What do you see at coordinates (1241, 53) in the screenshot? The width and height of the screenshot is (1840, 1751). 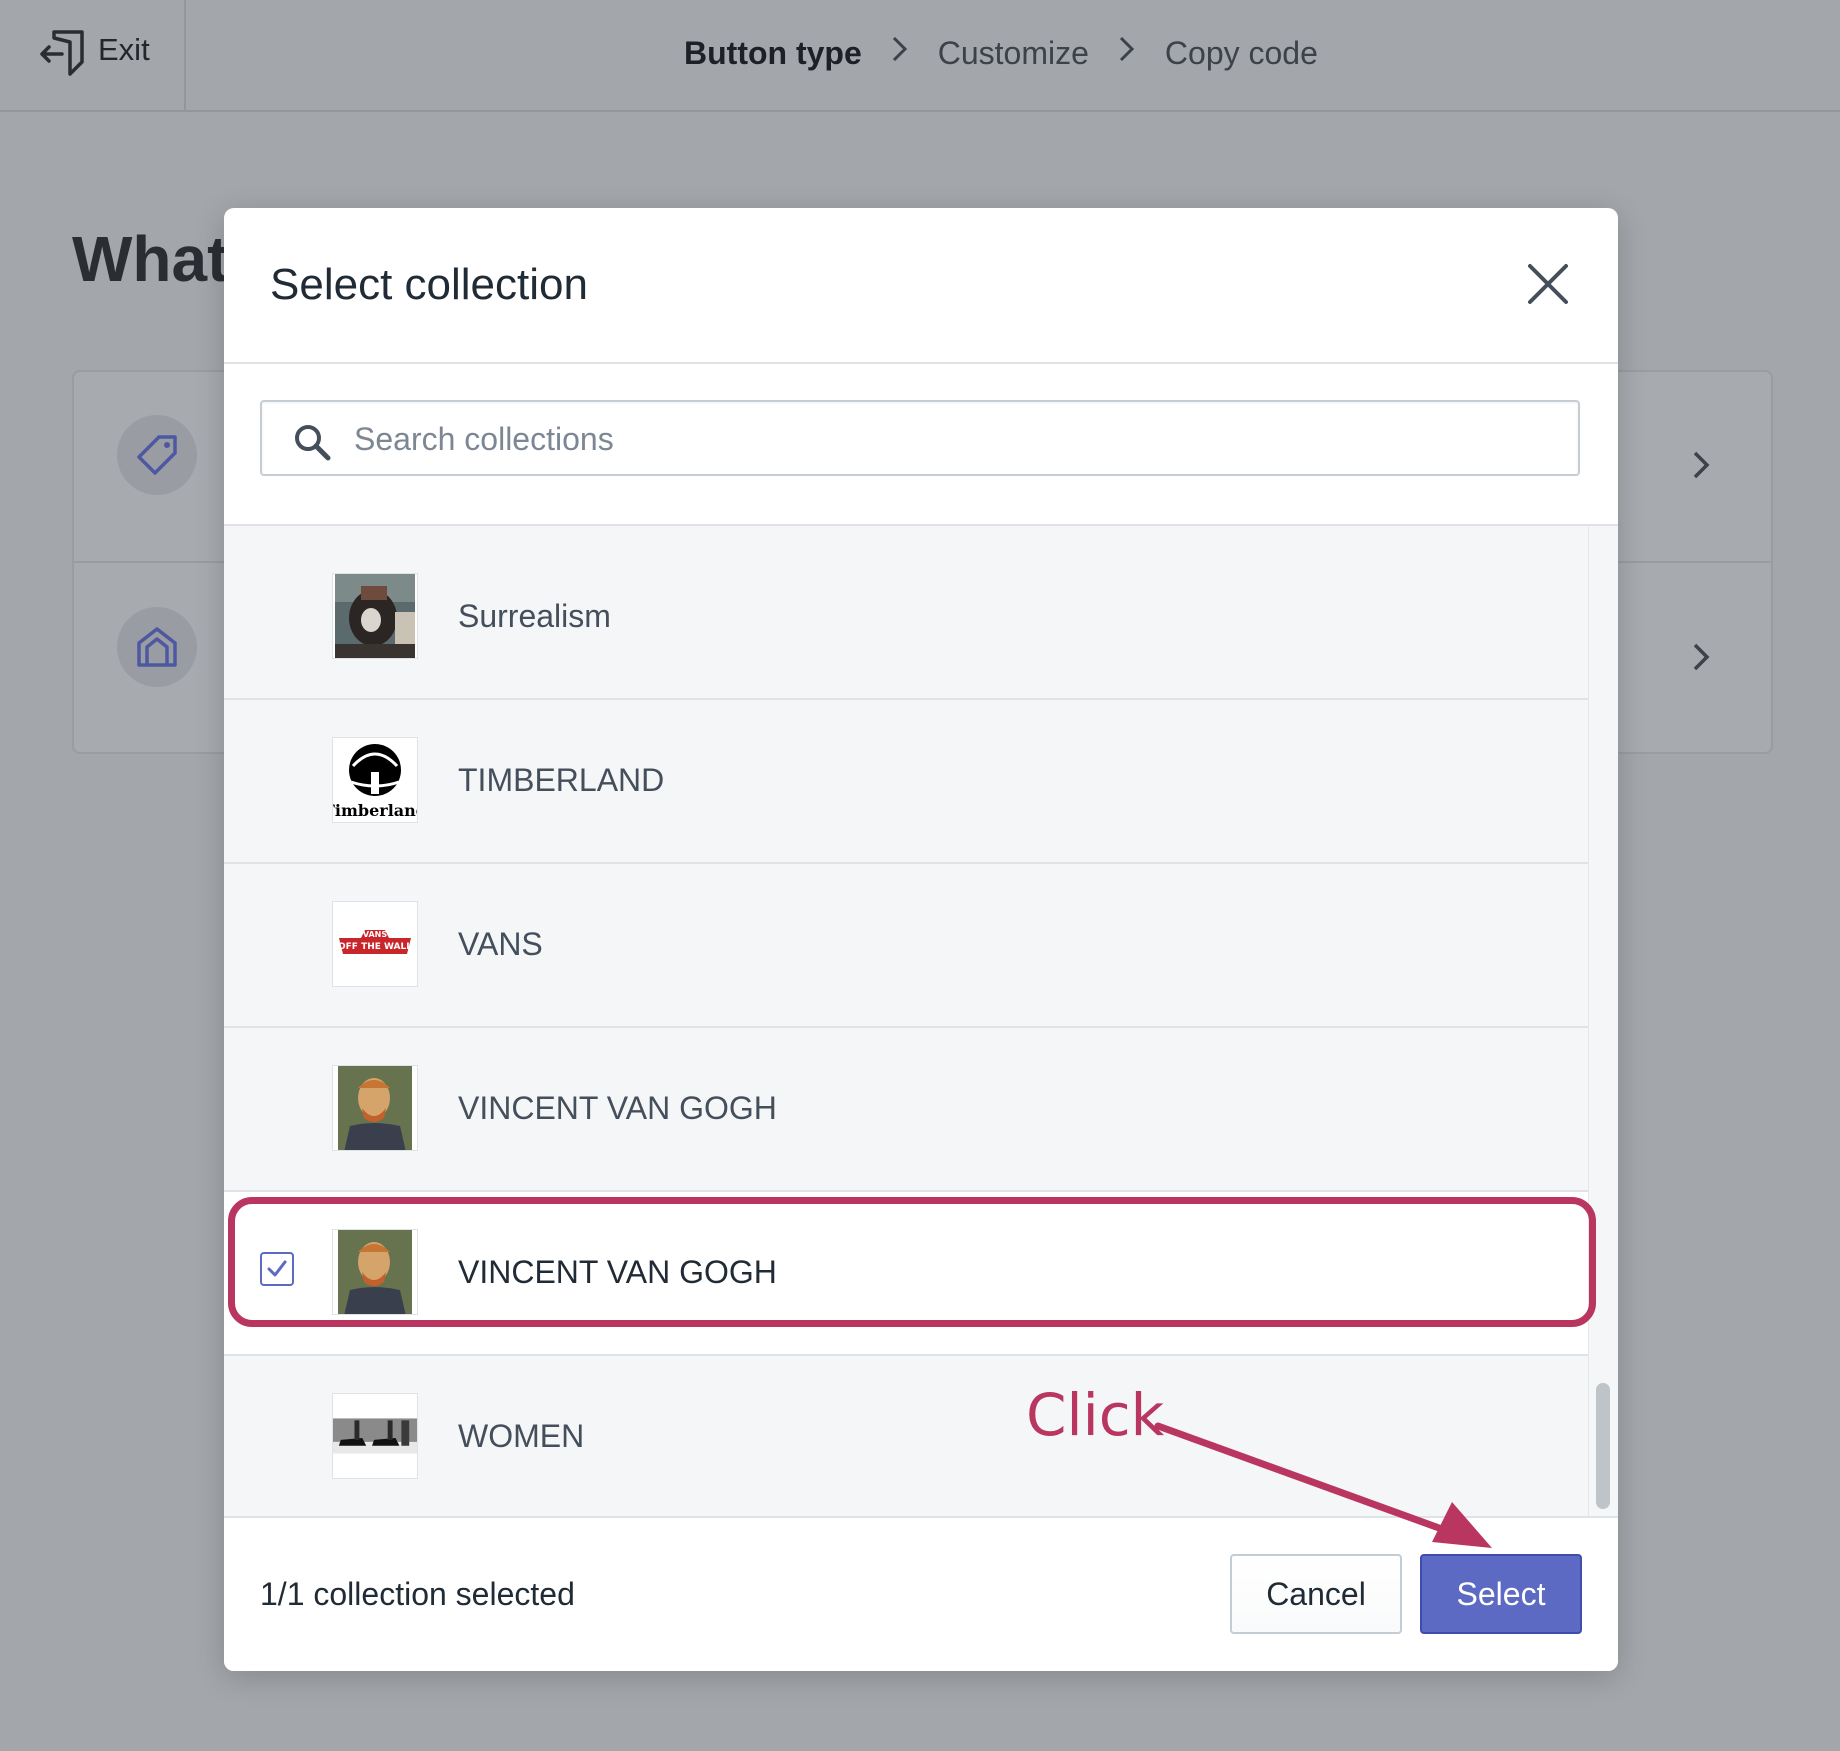 I see `step-copy-code: Copy code` at bounding box center [1241, 53].